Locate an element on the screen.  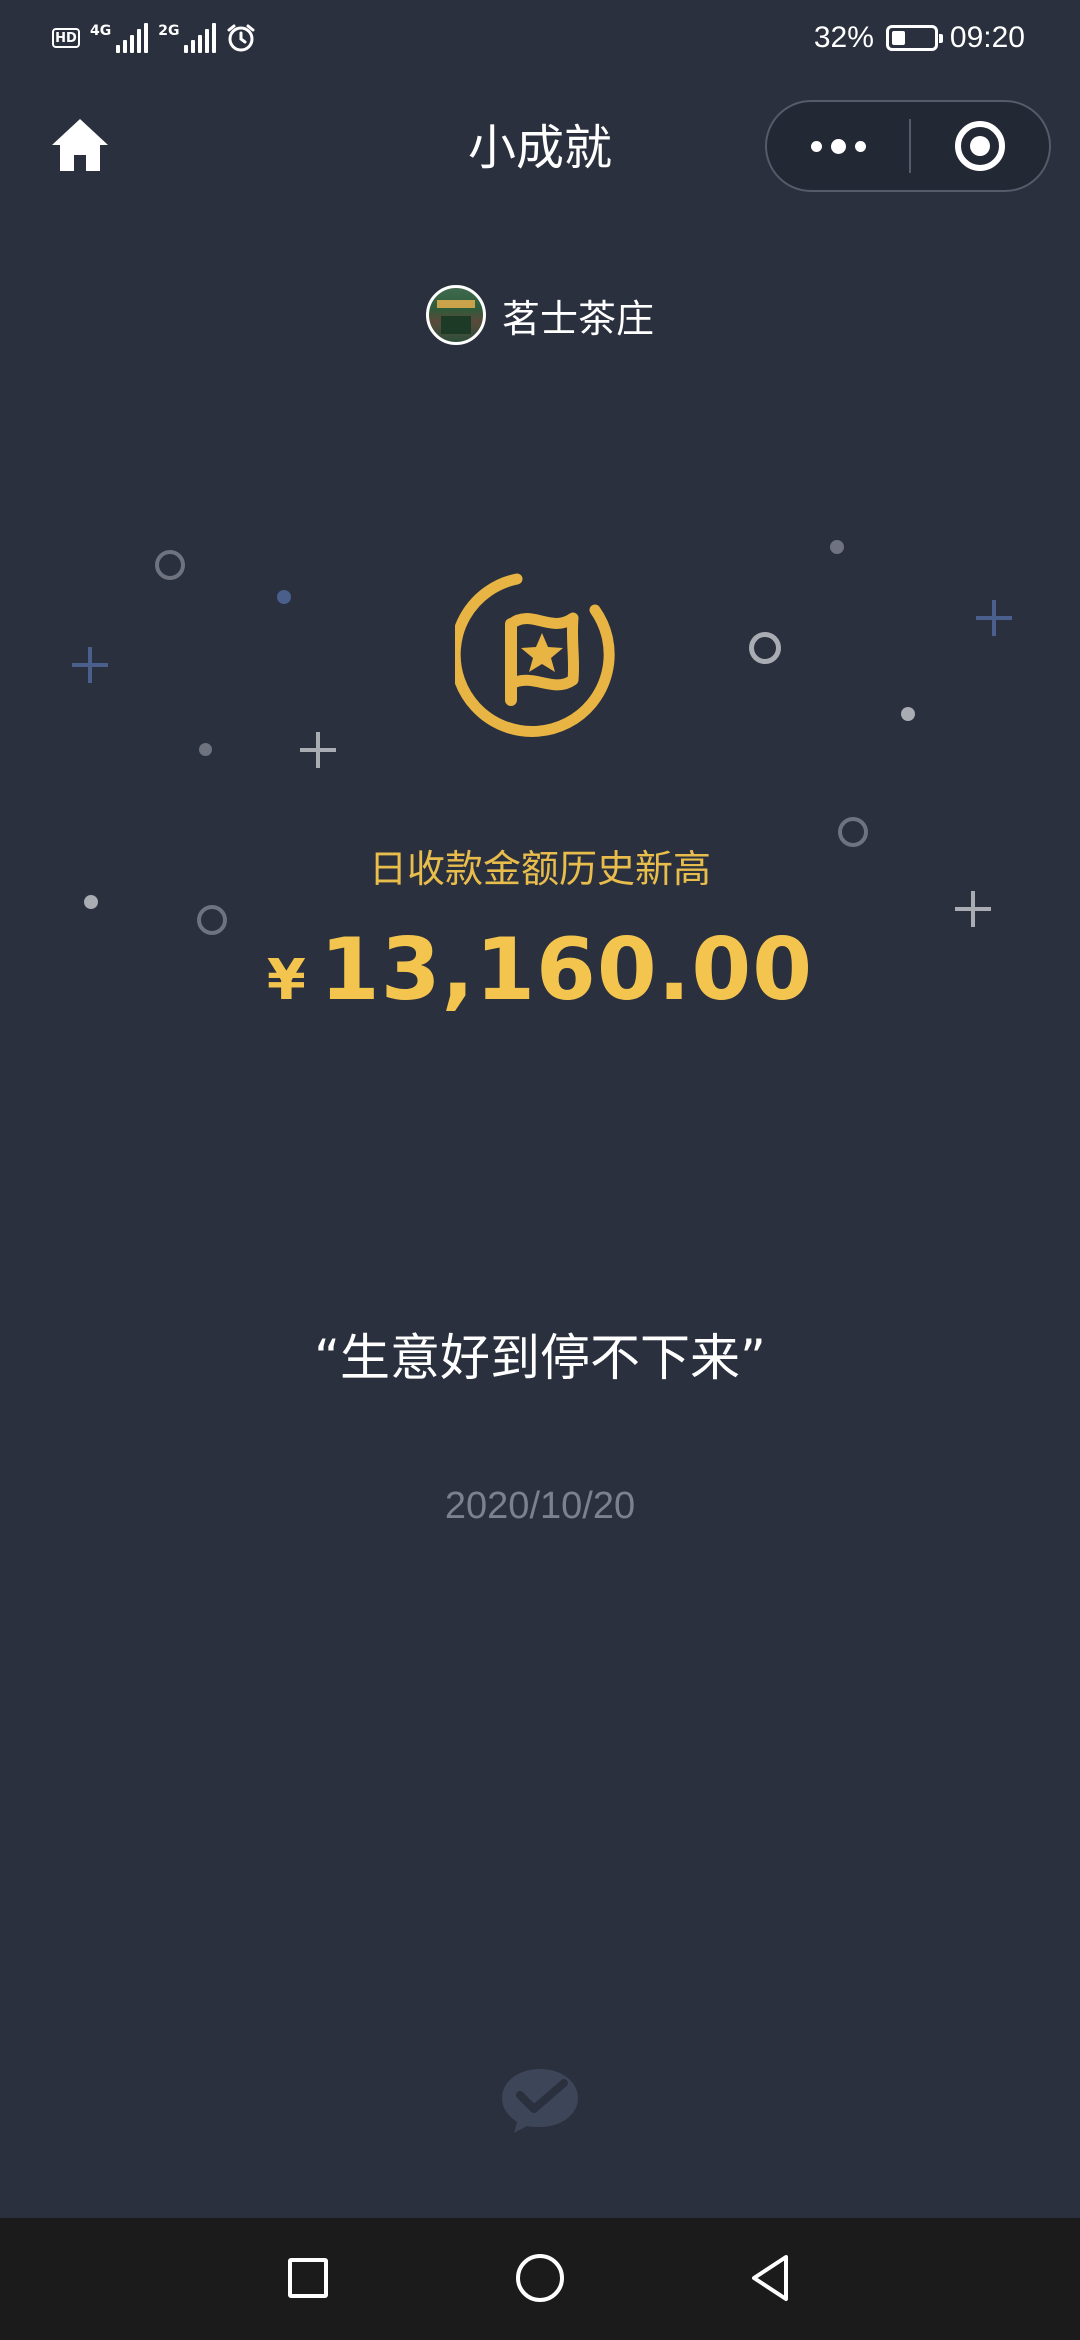
signal-icon: 2G is located at coordinates (187, 38).